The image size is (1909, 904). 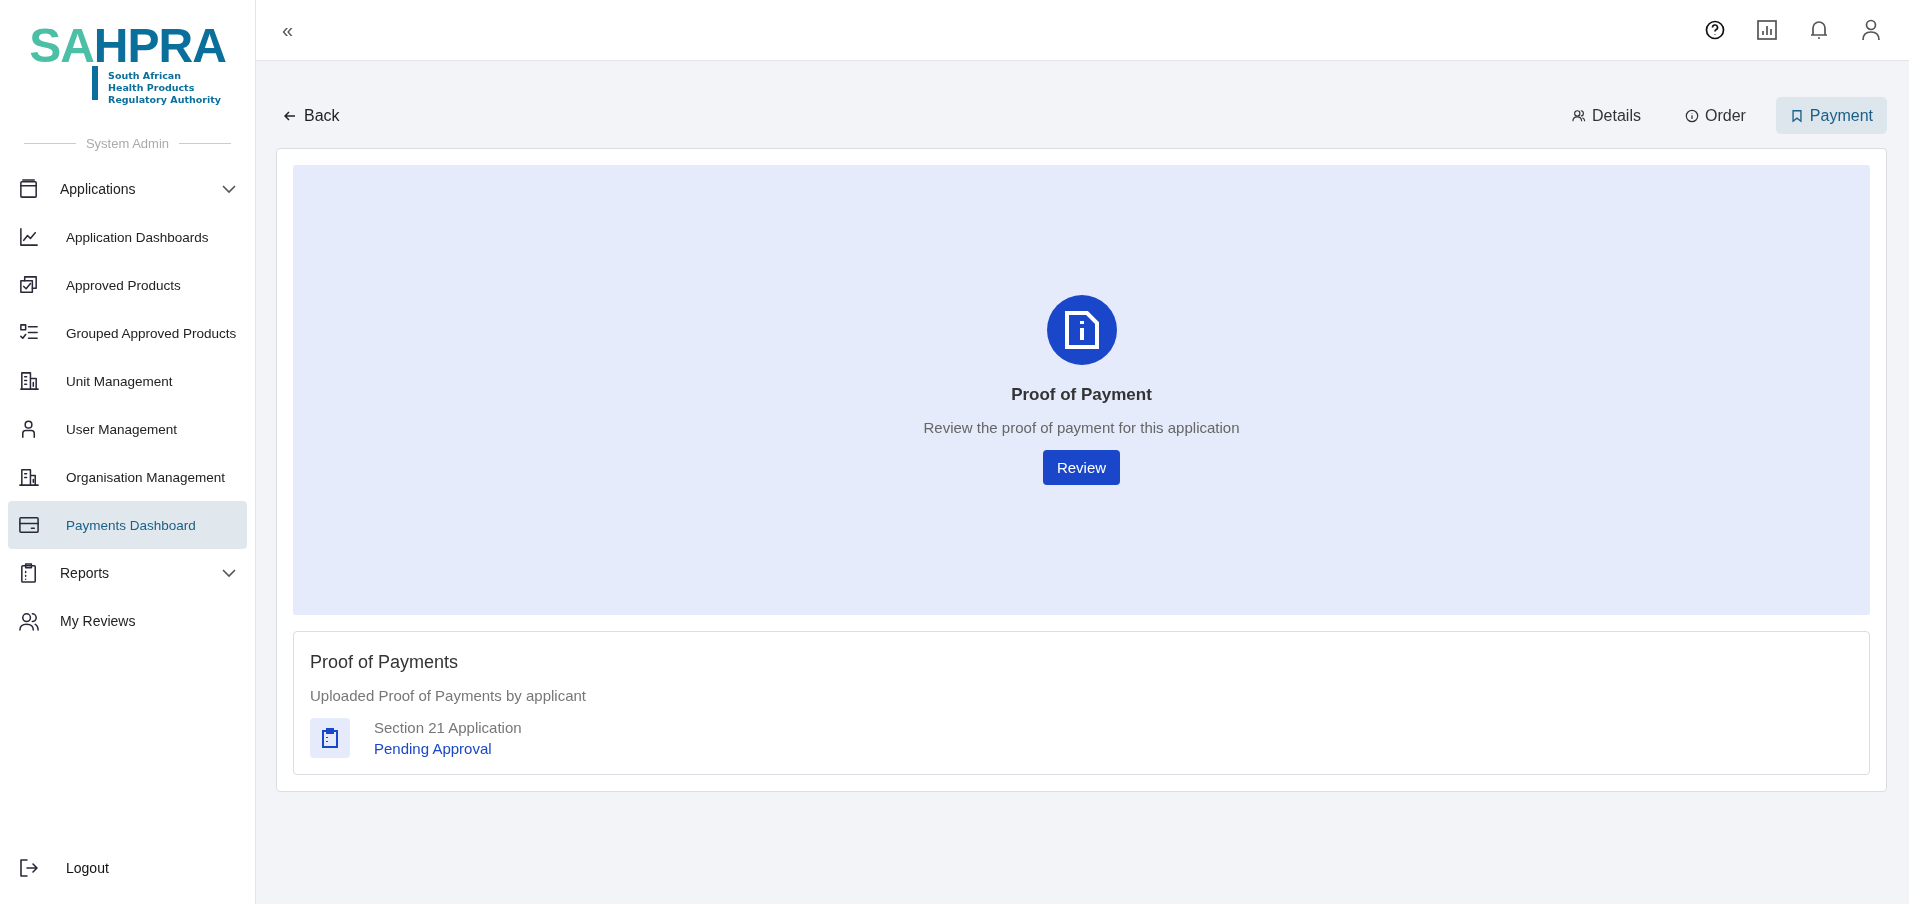 What do you see at coordinates (164, 100) in the screenshot?
I see `logo-tagline: Regulatory Authority` at bounding box center [164, 100].